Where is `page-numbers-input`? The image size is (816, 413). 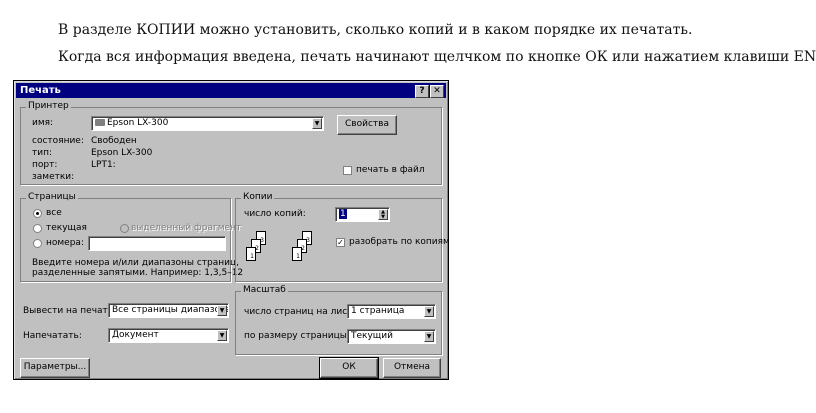 page-numbers-input is located at coordinates (157, 243).